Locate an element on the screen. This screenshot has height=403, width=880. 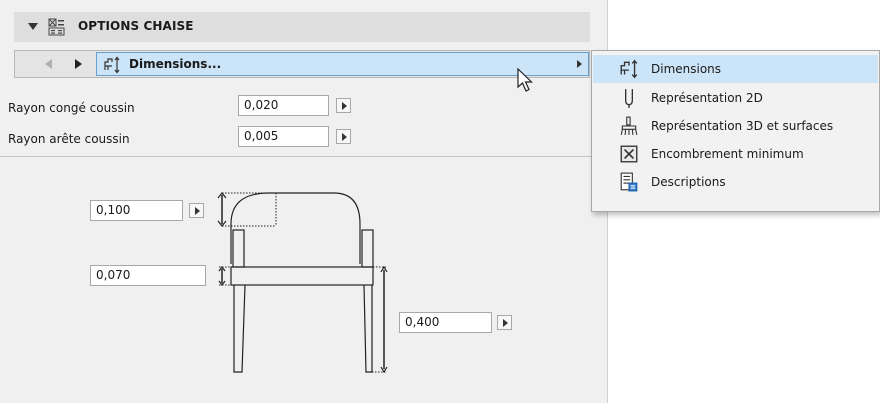
menu-item-2d-representation: Représentation 2D is located at coordinates (735, 98).